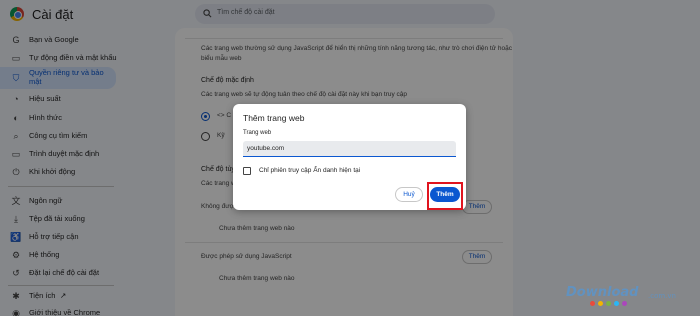  Describe the element at coordinates (266, 148) in the screenshot. I see `site-input-value: youtube.com` at that location.